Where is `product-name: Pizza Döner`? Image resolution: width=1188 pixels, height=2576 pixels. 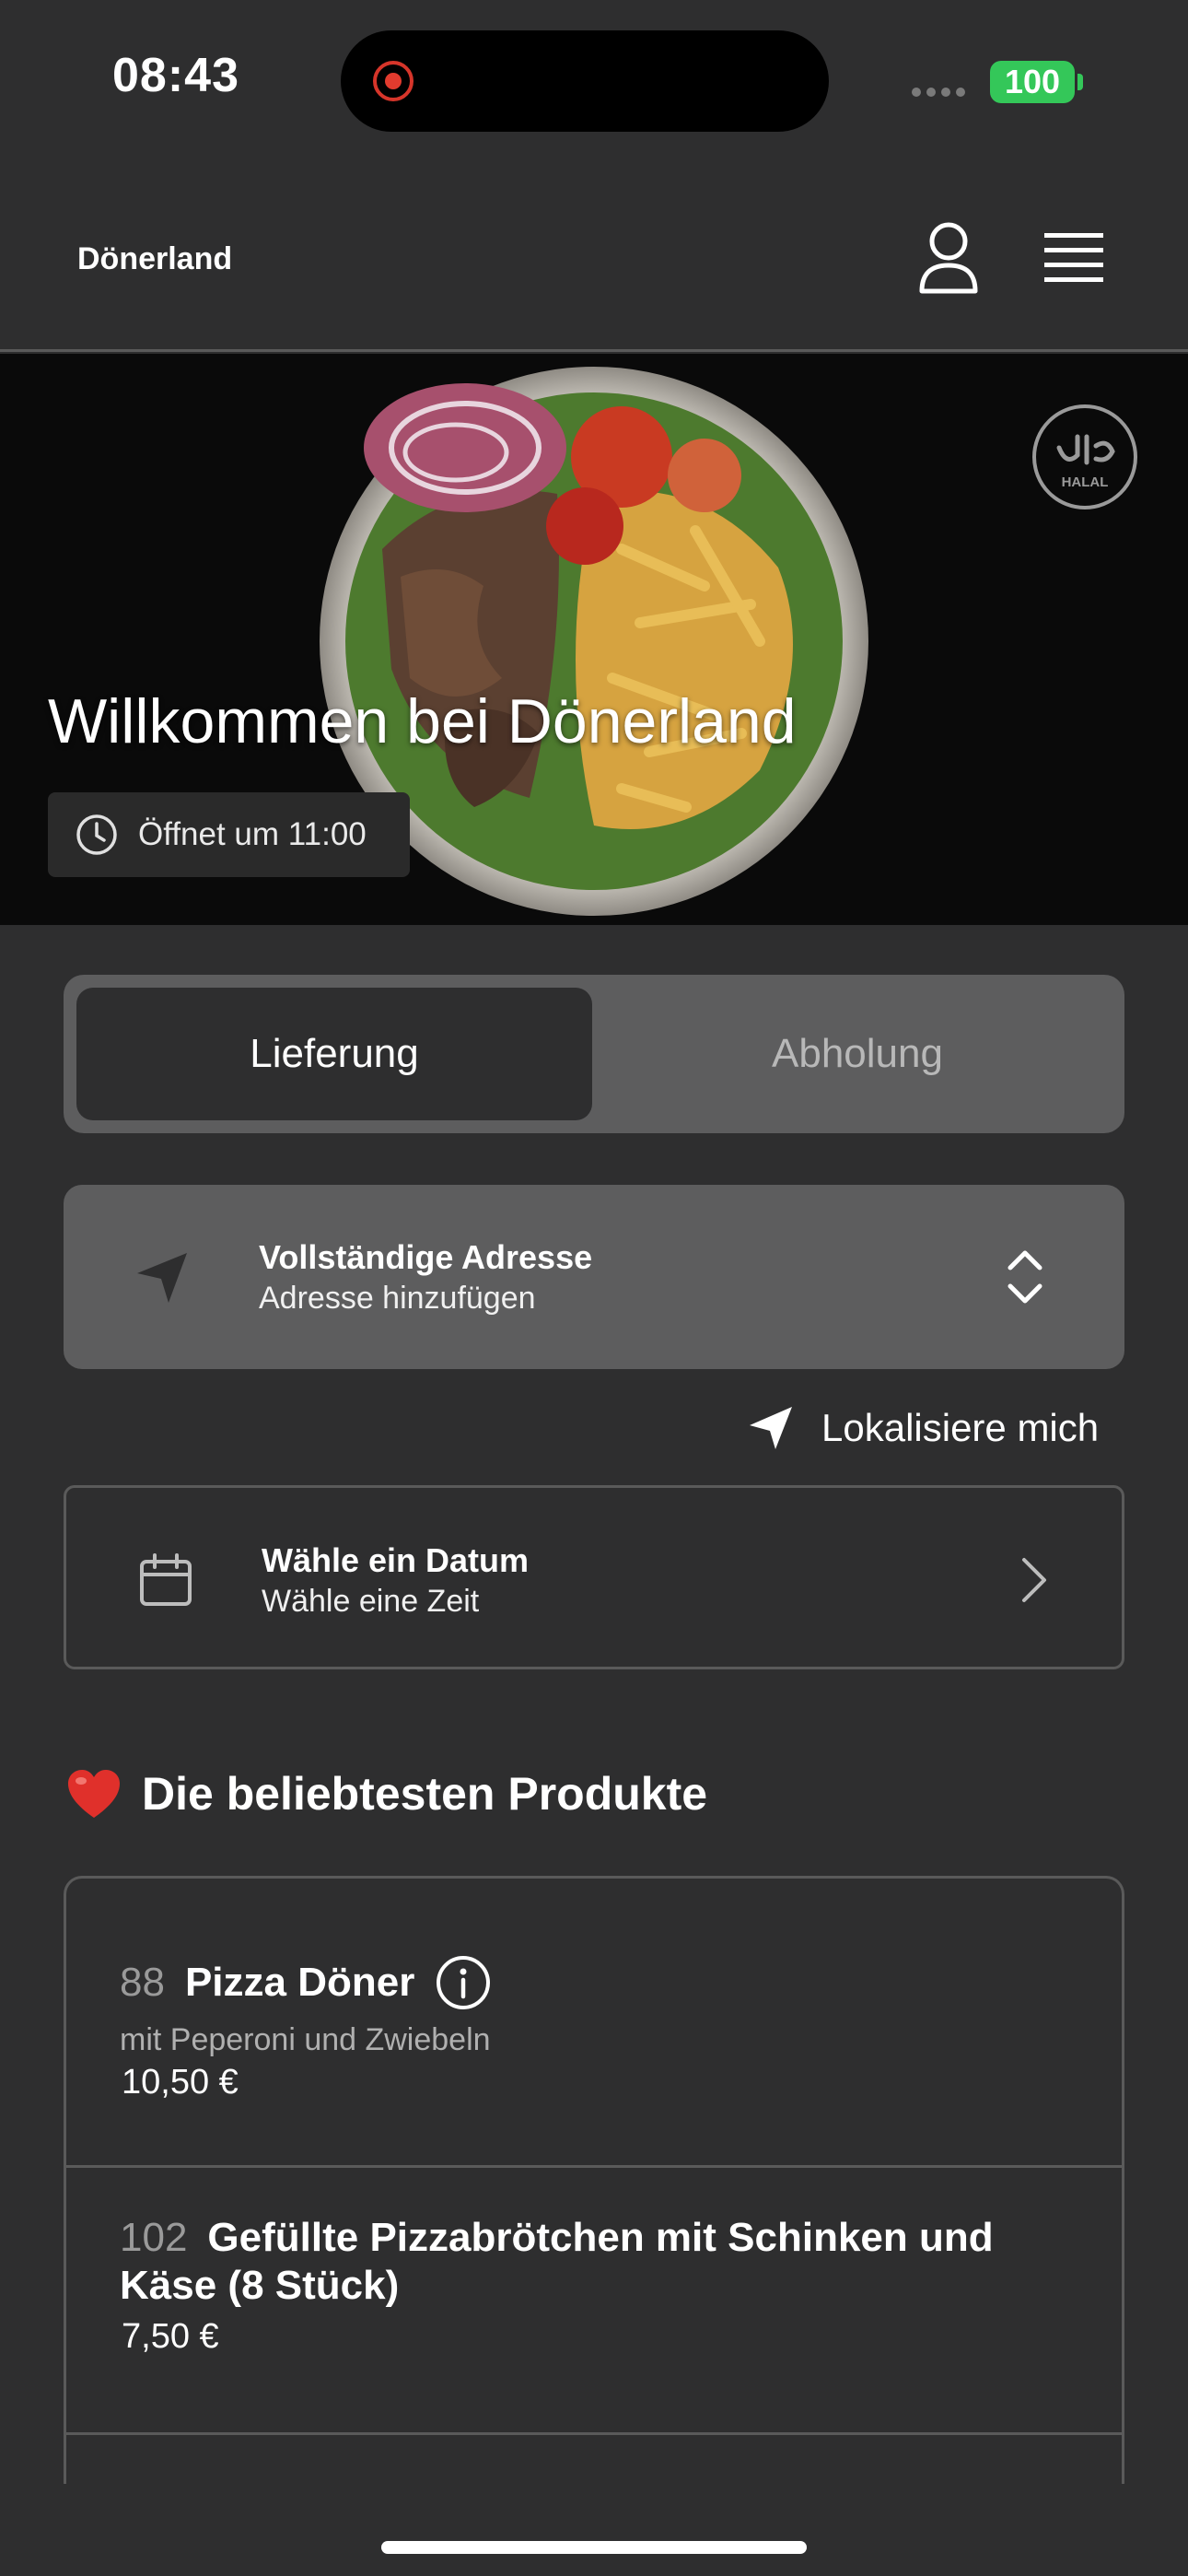 product-name: Pizza Döner is located at coordinates (299, 1982).